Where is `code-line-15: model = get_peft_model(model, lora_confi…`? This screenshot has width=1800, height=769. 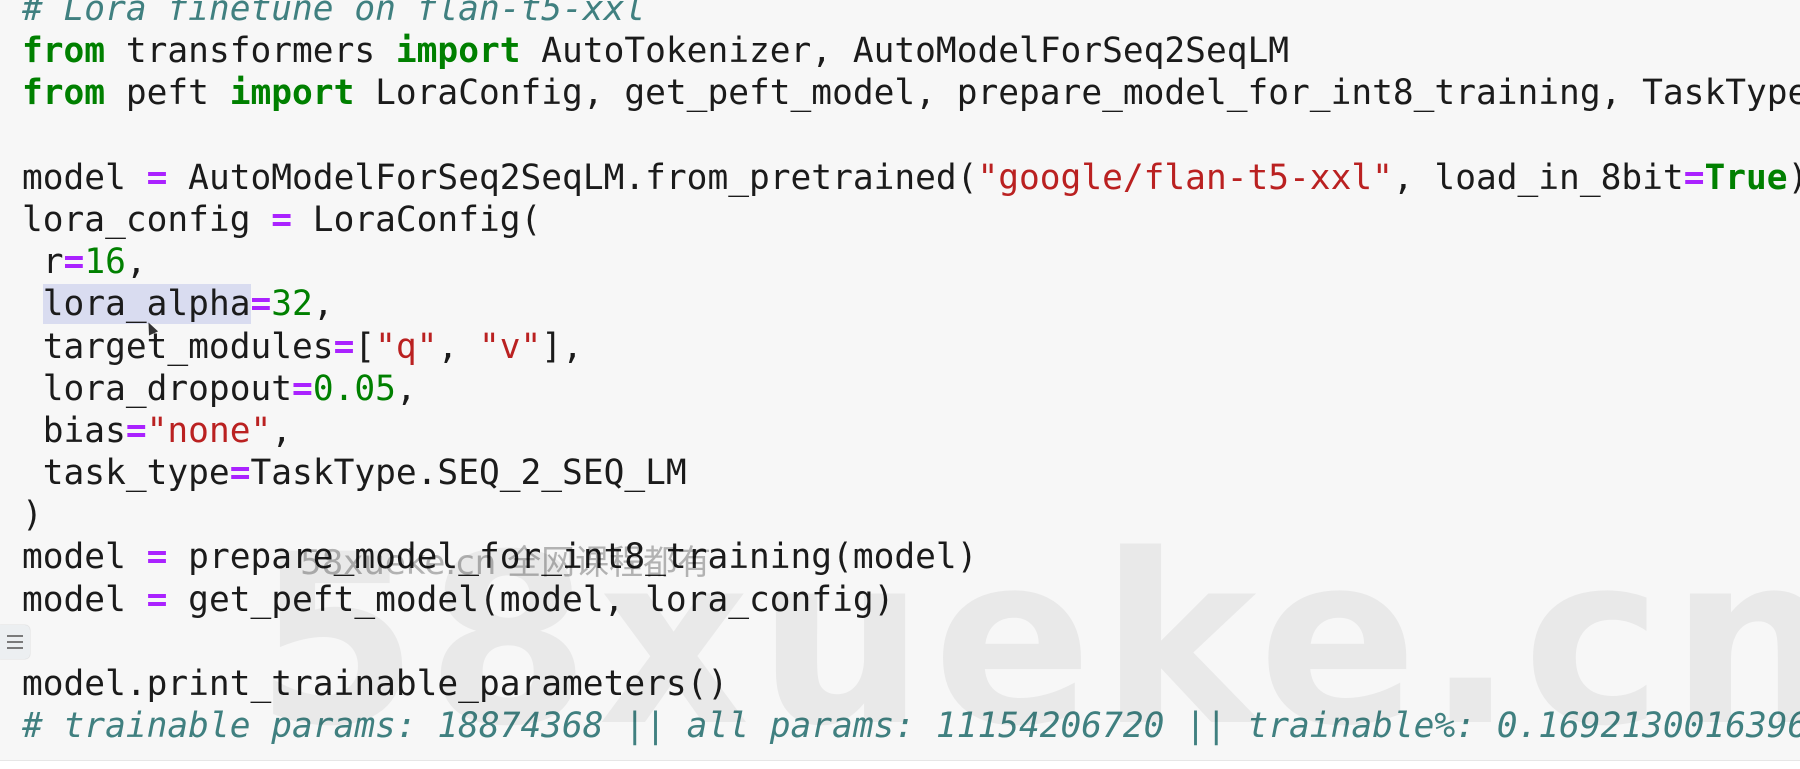
code-line-15: model = get_peft_model(model, lora_confi… is located at coordinates (458, 599).